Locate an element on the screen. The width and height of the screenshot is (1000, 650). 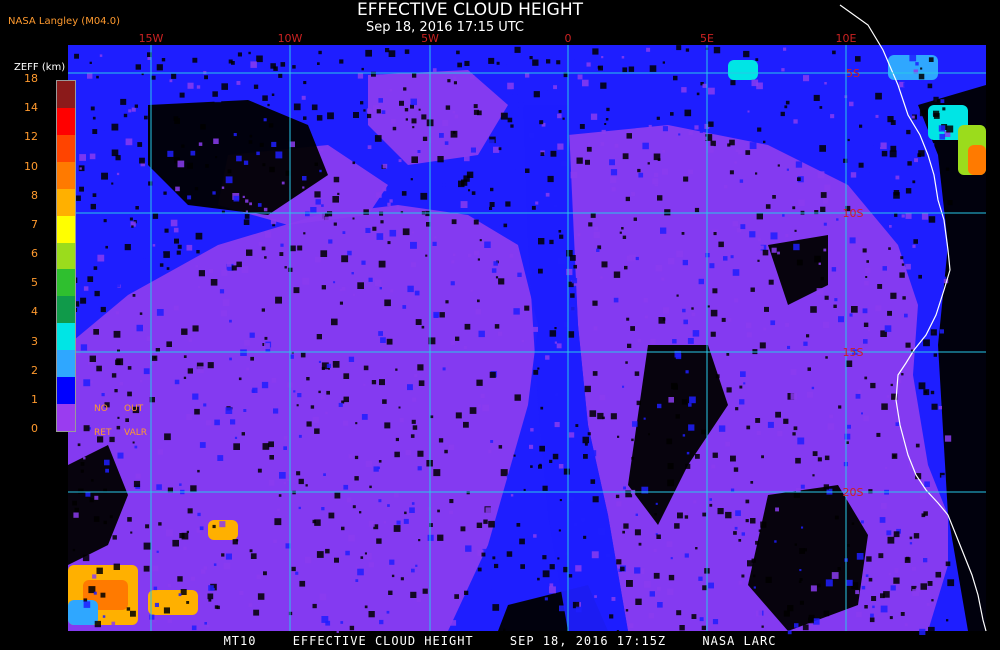
latitude-label: 5S is located at coordinates (853, 73).